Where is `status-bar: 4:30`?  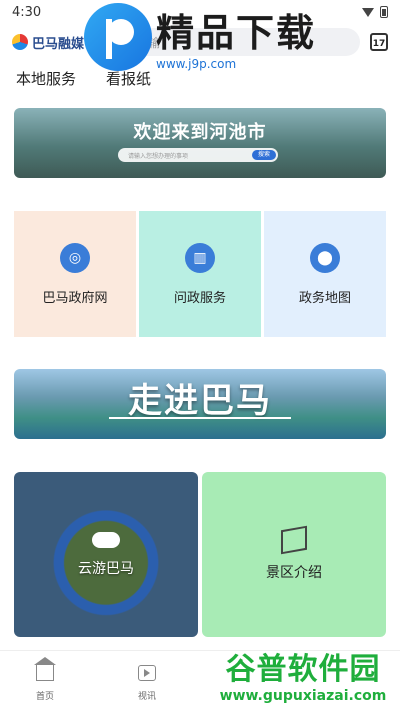 status-bar: 4:30 is located at coordinates (200, 12).